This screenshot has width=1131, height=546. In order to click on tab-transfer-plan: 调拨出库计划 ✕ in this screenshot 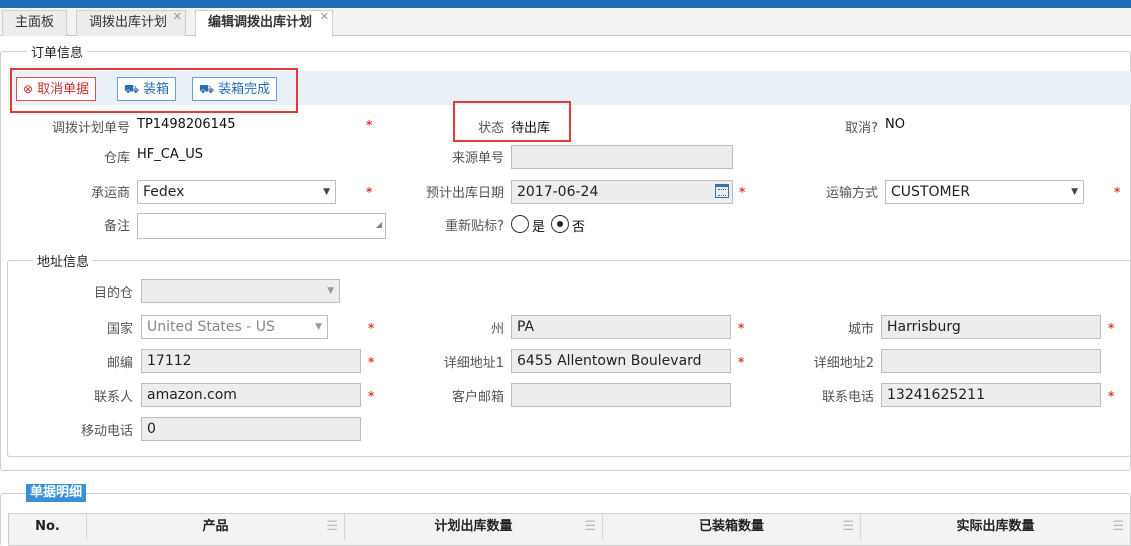, I will do `click(131, 23)`.